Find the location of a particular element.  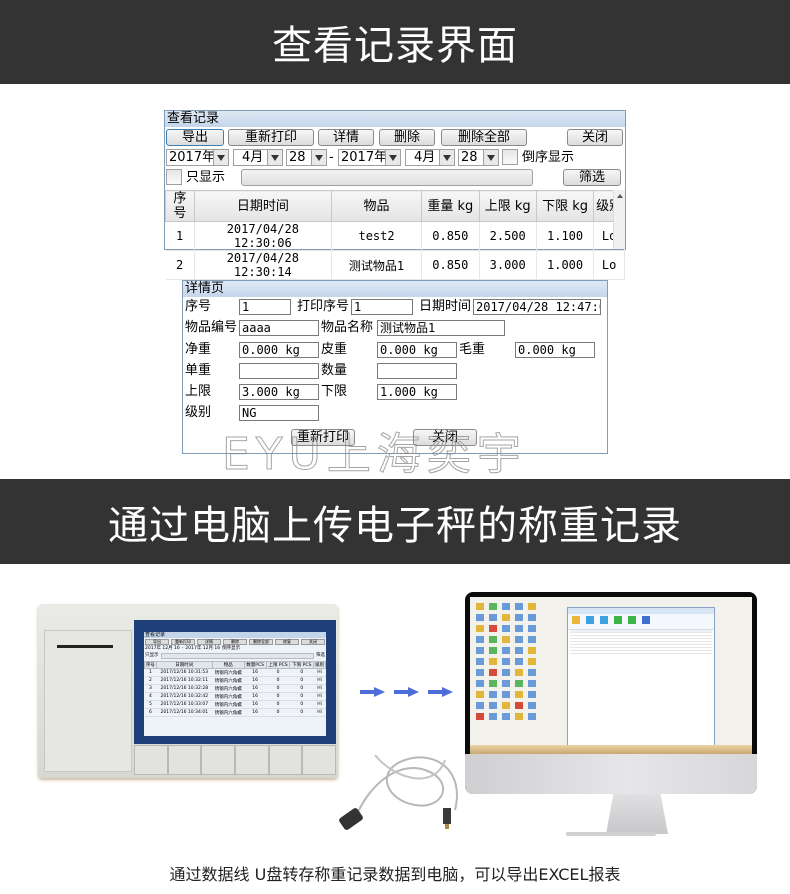

device-button: 删除 is located at coordinates (235, 642).